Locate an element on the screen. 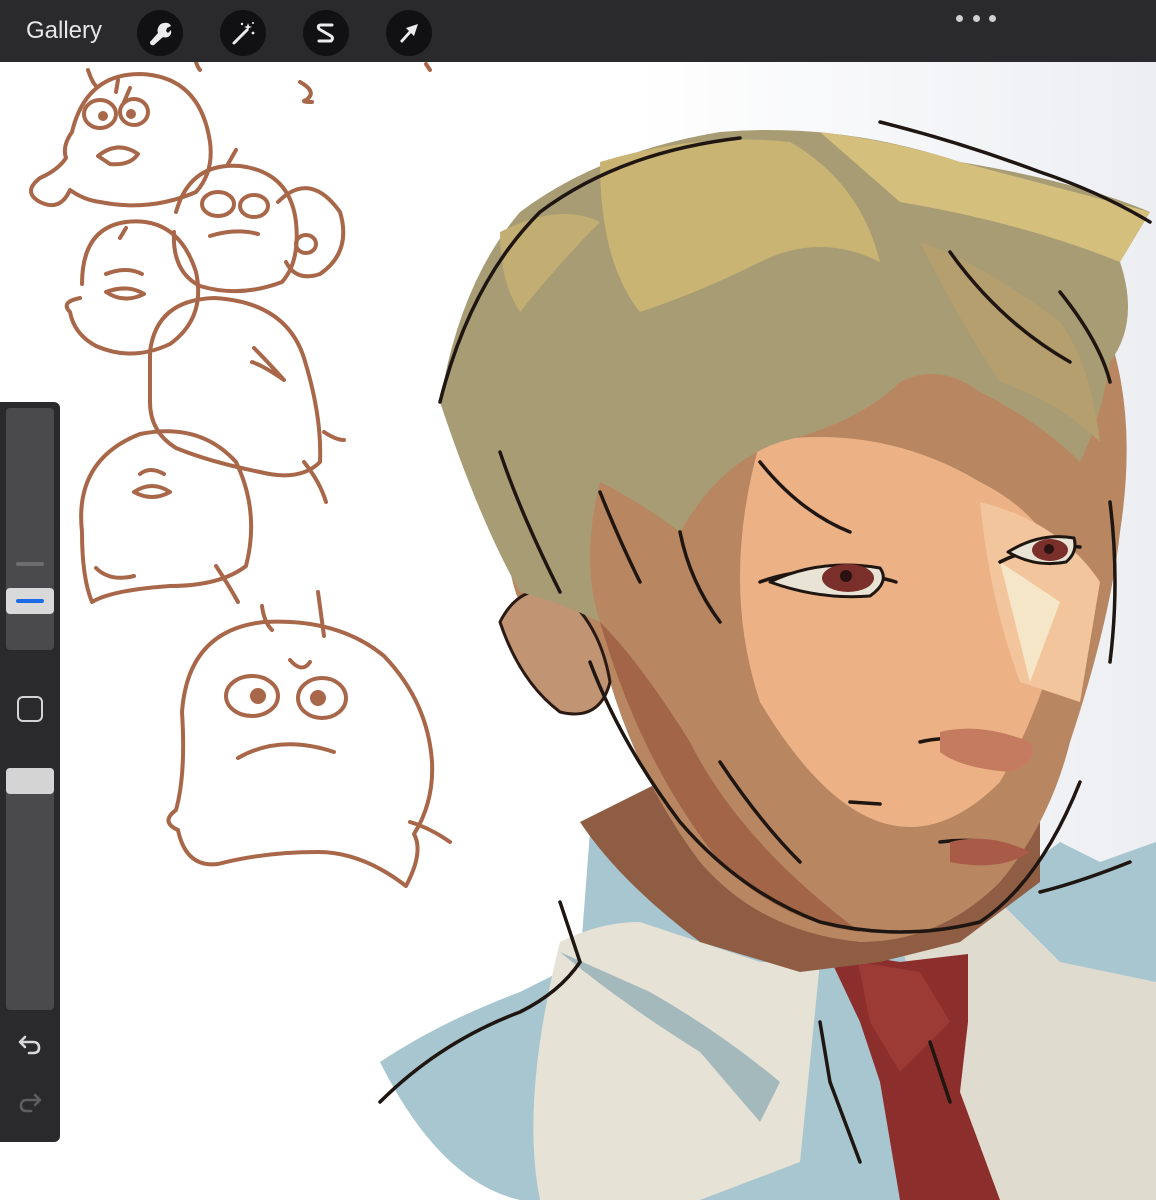 The width and height of the screenshot is (1156, 1200). wrench-icon is located at coordinates (161, 34).